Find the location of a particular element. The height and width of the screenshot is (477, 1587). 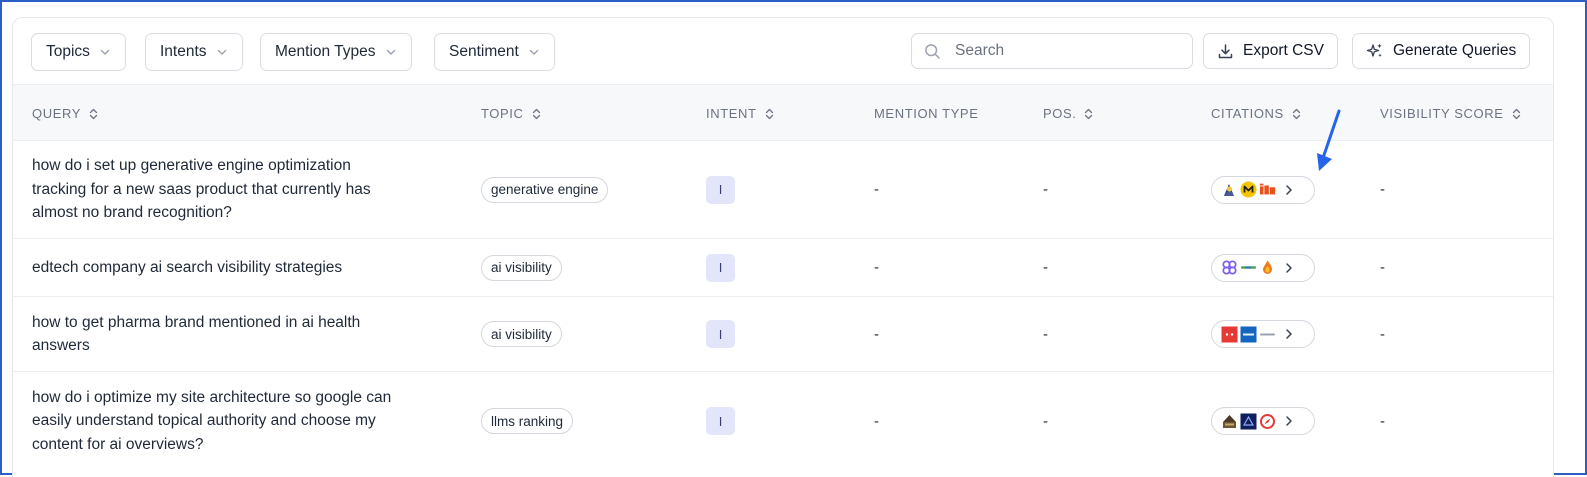

generate-queries-label: Generate Queries is located at coordinates (1455, 50).